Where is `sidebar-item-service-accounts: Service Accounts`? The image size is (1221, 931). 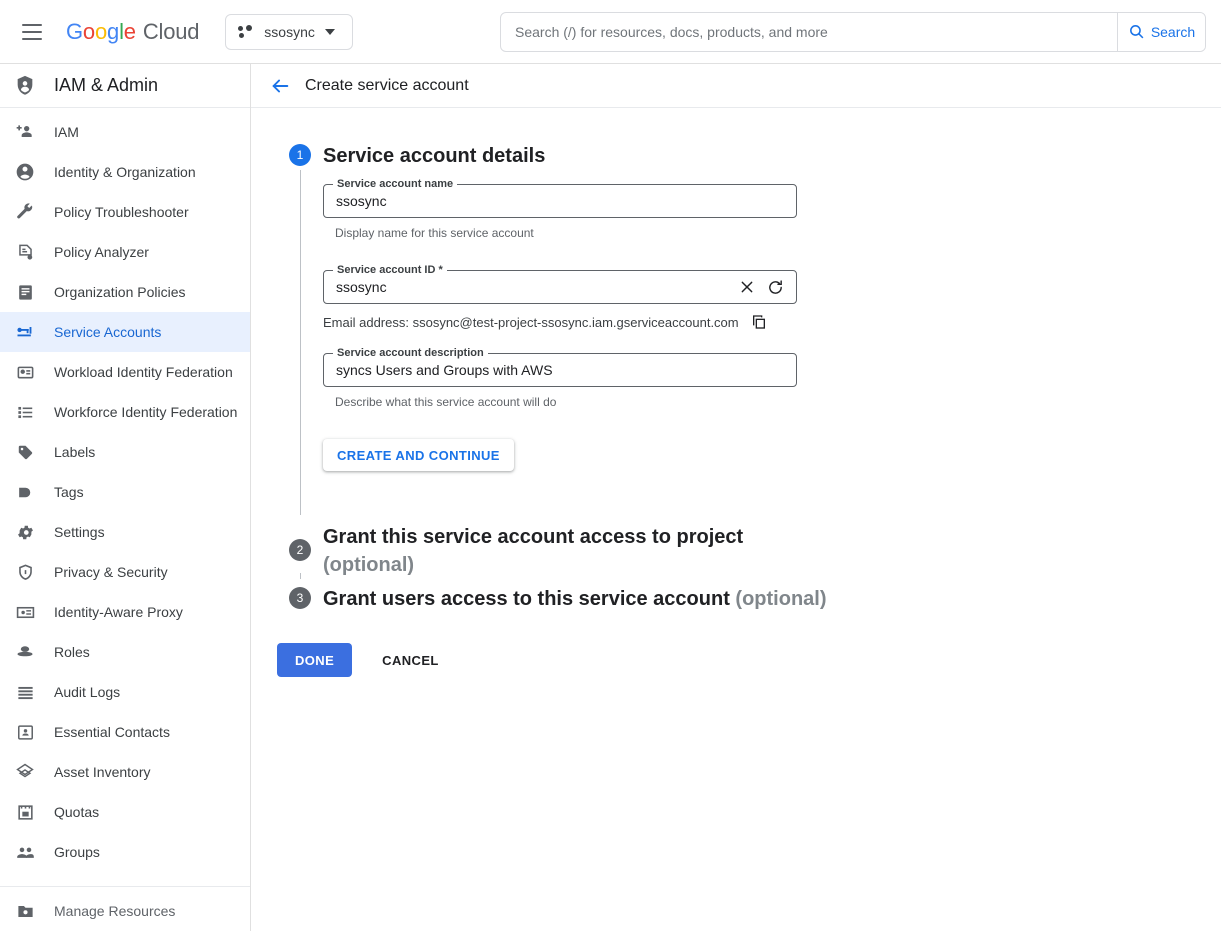
sidebar-item-service-accounts: Service Accounts is located at coordinates (125, 332).